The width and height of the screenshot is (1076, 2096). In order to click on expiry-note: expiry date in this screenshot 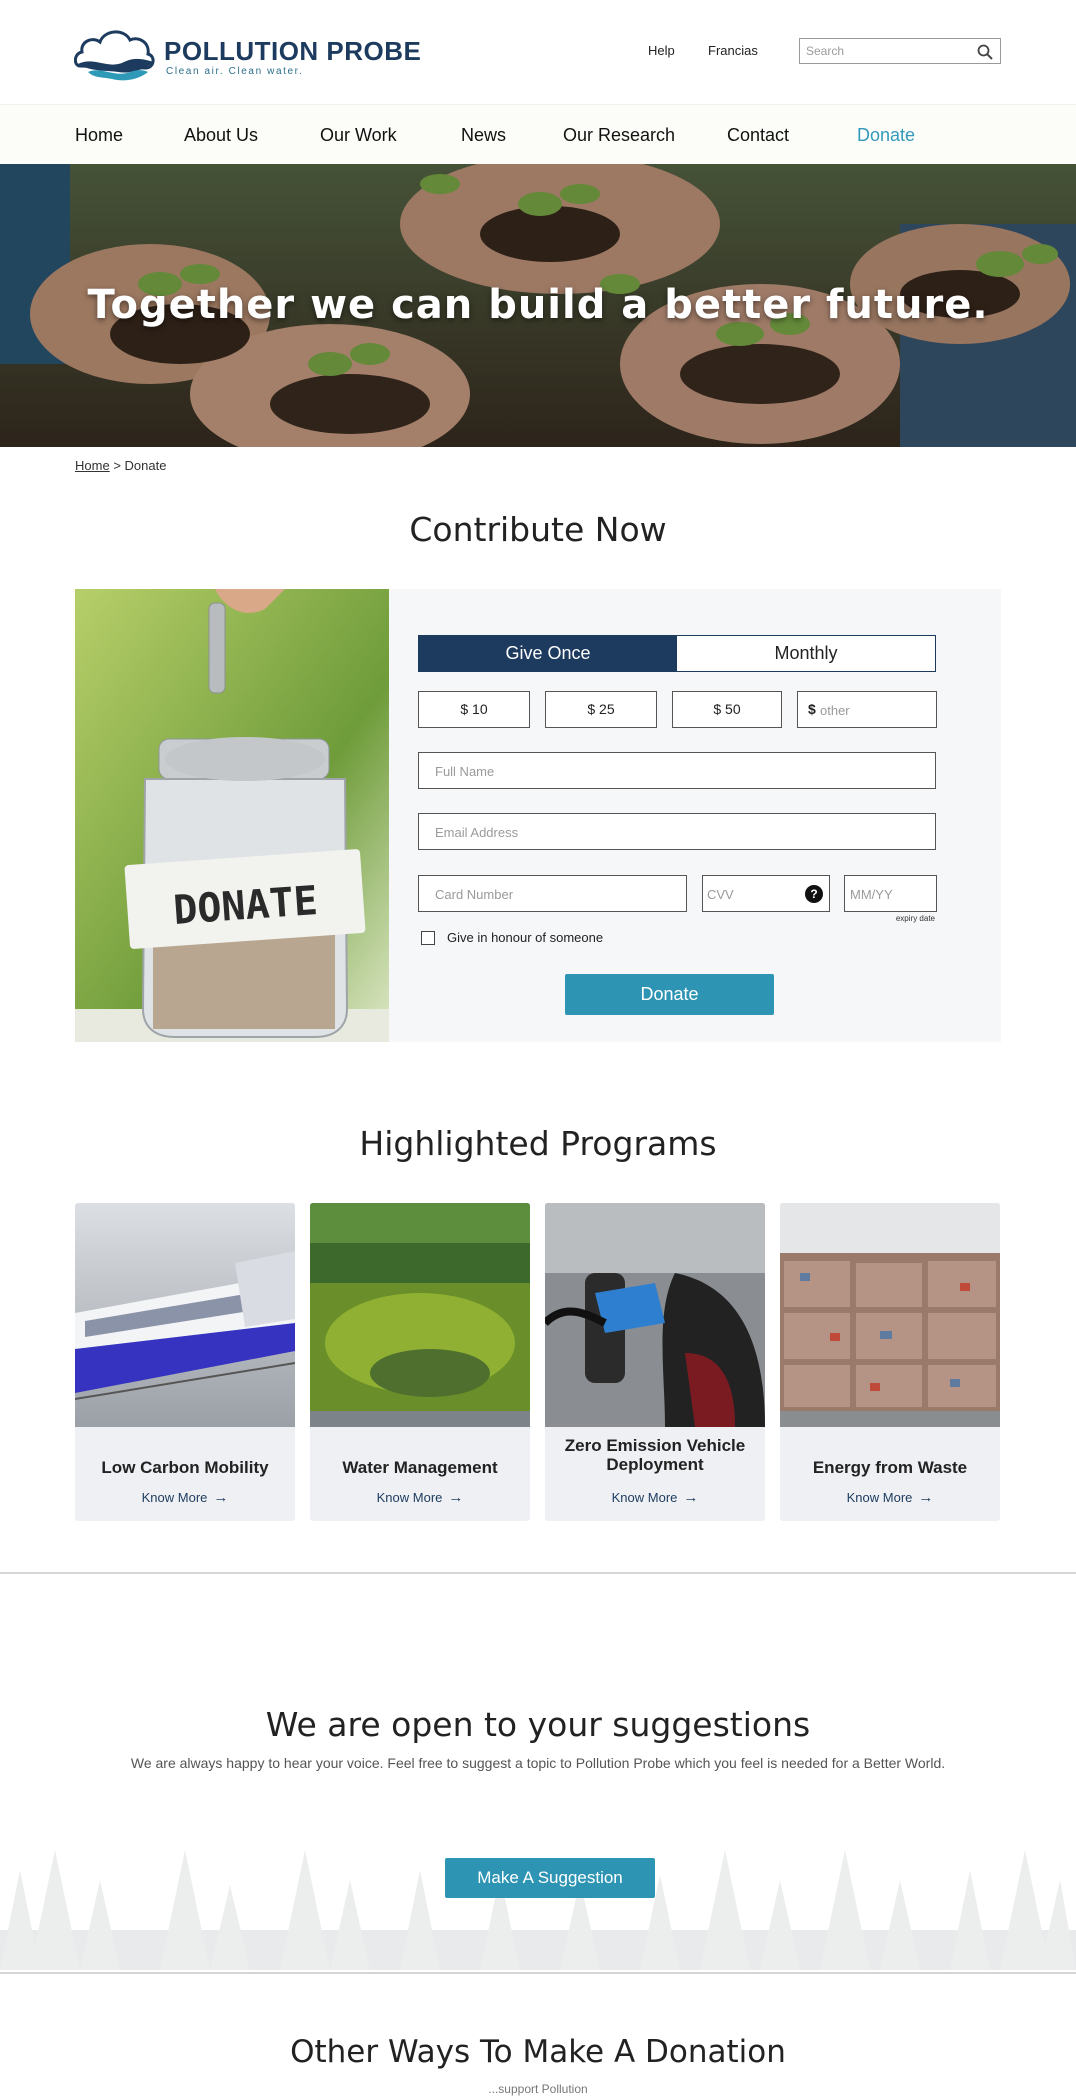, I will do `click(915, 918)`.